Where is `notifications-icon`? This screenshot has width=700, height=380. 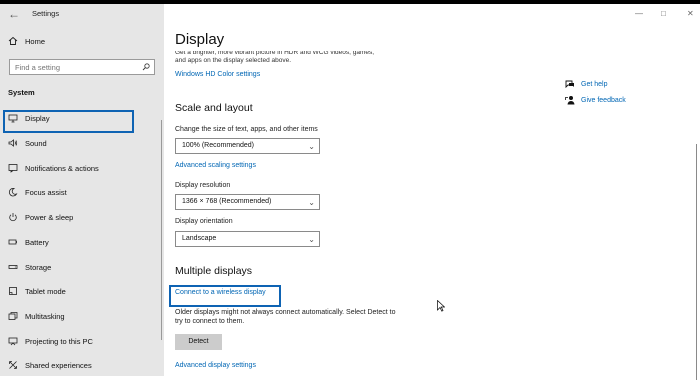
notifications-icon is located at coordinates (13, 168).